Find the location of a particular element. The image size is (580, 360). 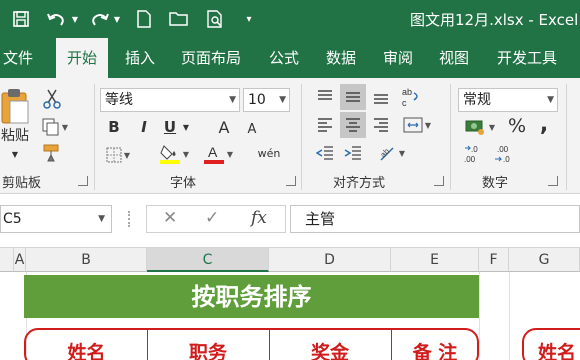

save-icon is located at coordinates (21, 19).